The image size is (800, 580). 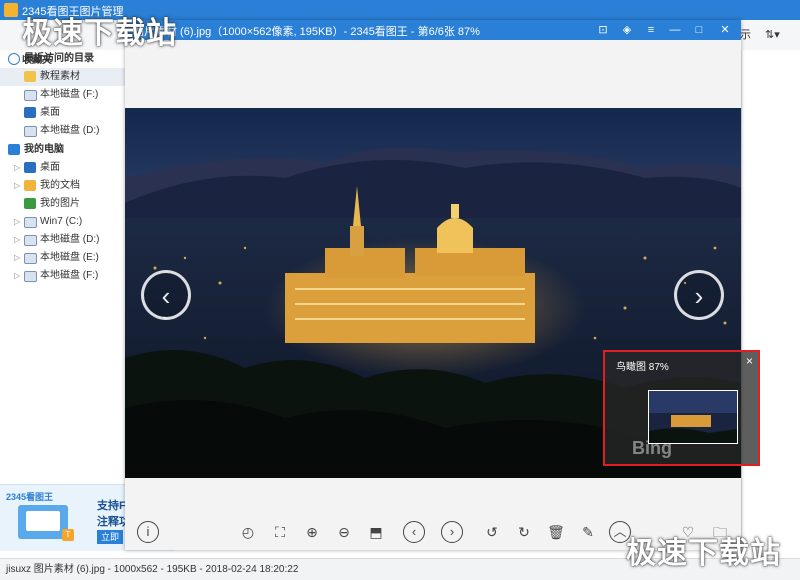 I want to click on tree-item-recent-3: 本地磁盘 (D:), so click(x=62, y=131).